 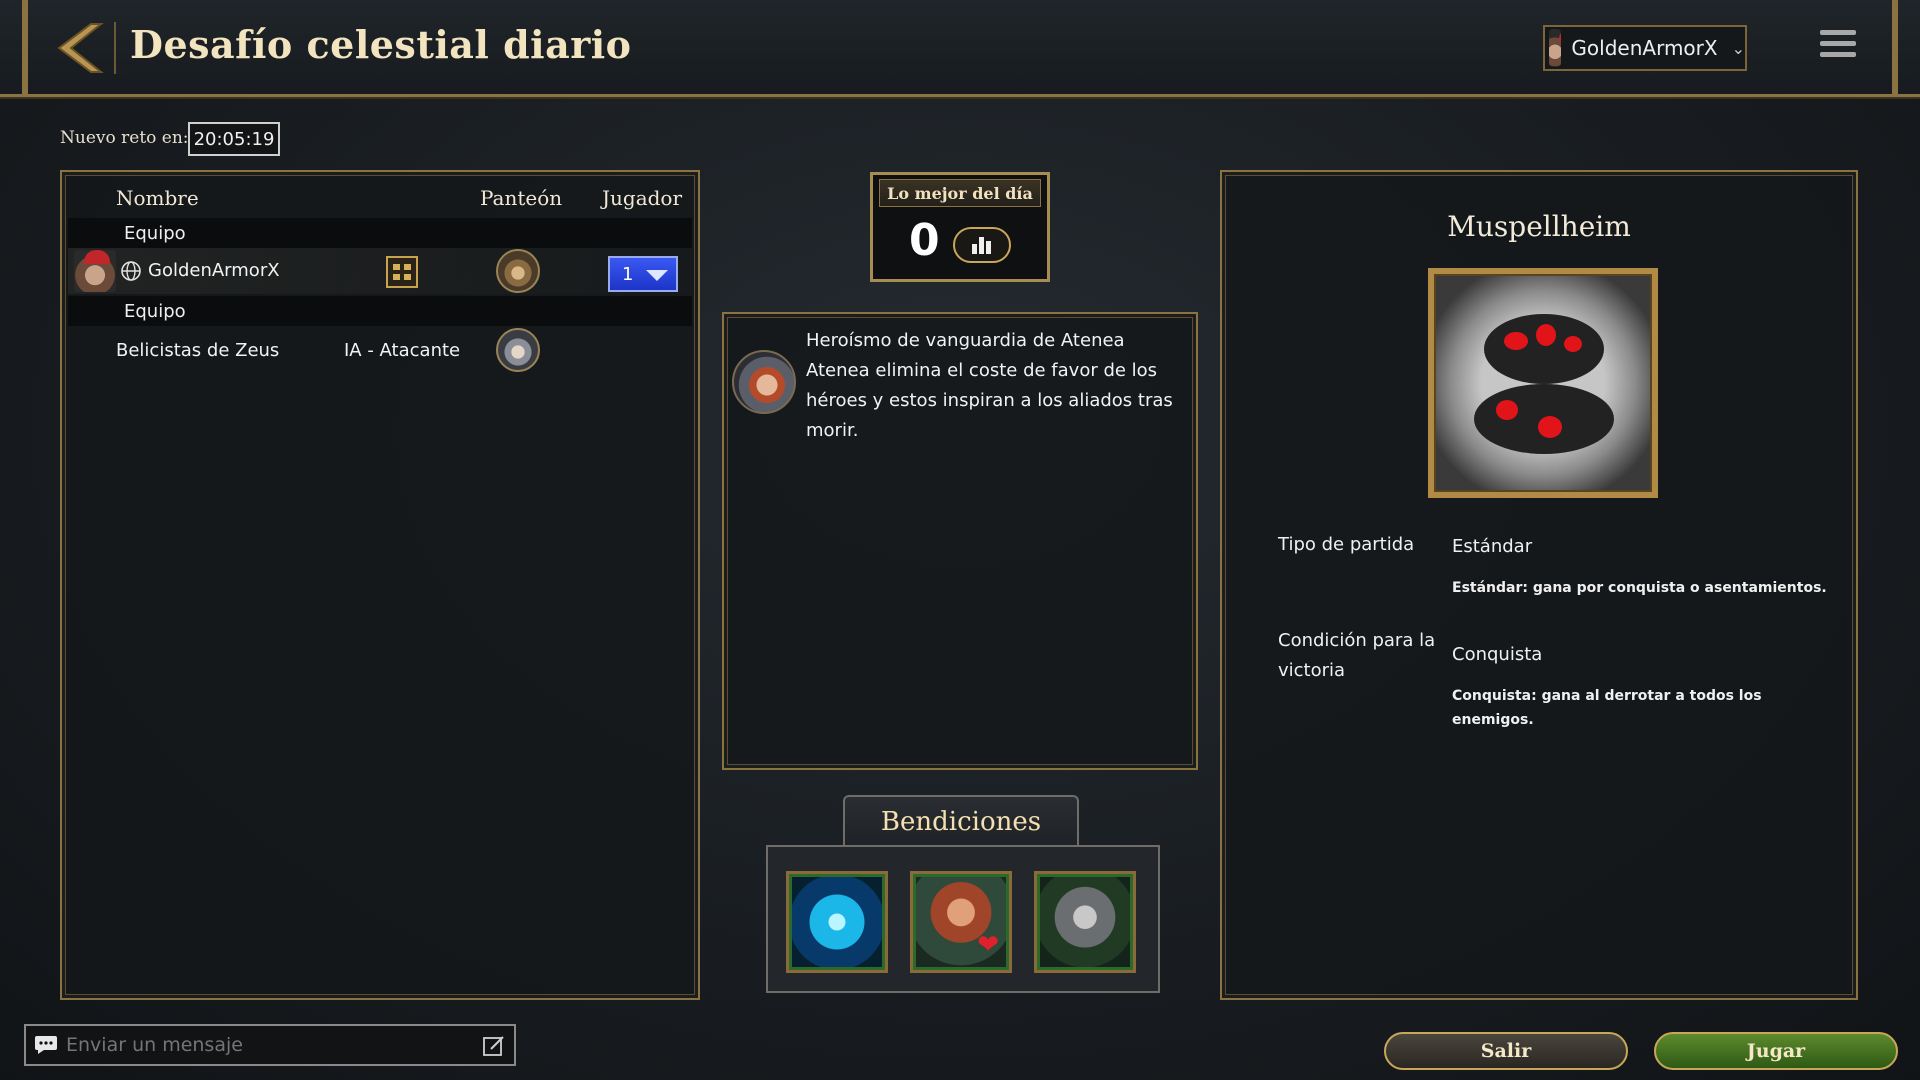 I want to click on page-title: Desafío celestial diario, so click(x=381, y=44).